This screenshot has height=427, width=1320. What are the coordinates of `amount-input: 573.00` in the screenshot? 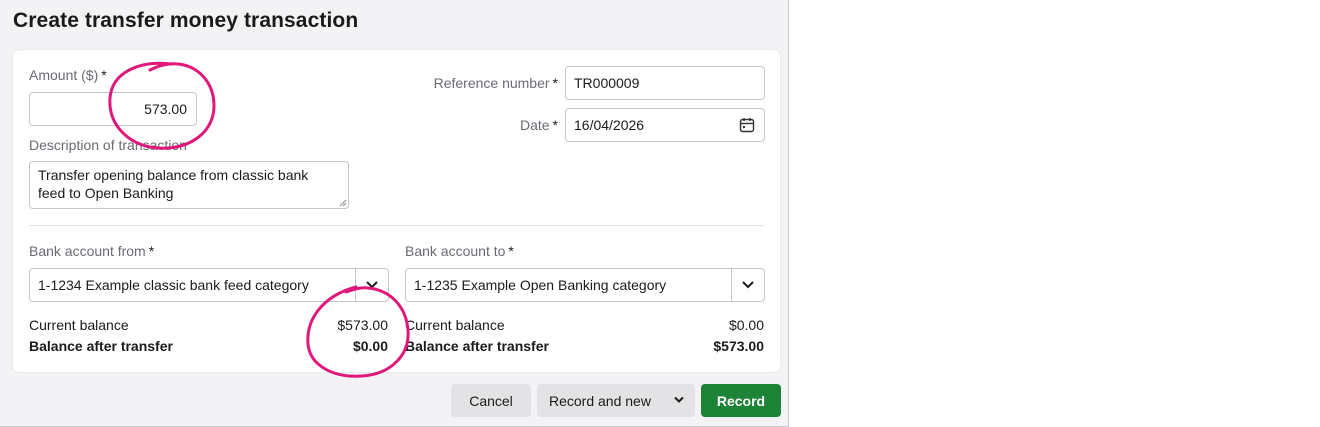 It's located at (113, 109).